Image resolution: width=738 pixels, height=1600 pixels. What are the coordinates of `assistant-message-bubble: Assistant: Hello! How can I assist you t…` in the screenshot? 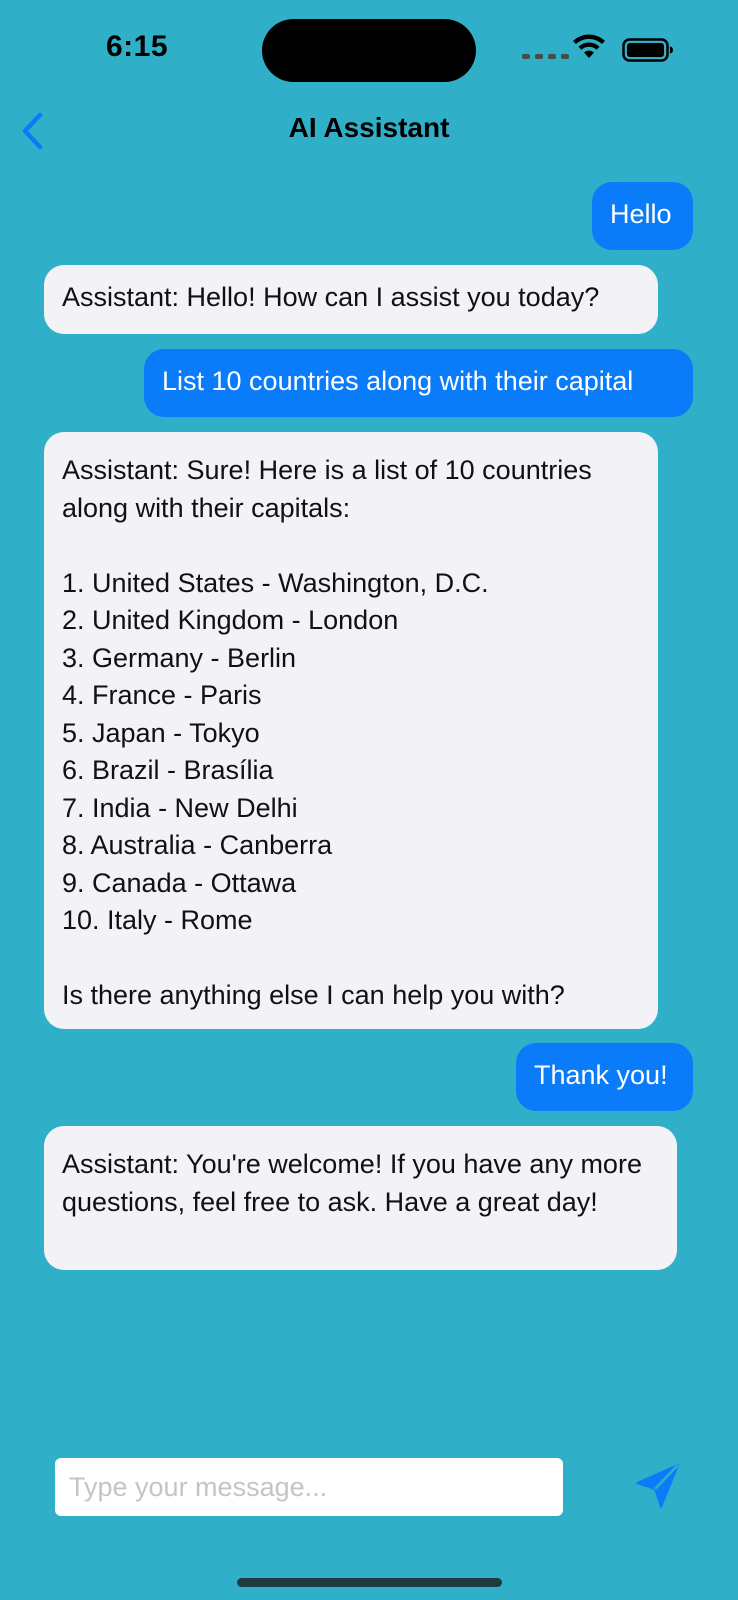 It's located at (351, 299).